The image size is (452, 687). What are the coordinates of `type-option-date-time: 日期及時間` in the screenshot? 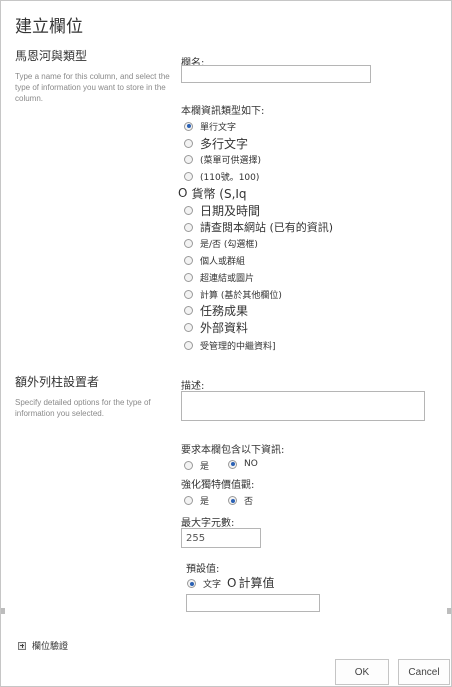 It's located at (222, 210).